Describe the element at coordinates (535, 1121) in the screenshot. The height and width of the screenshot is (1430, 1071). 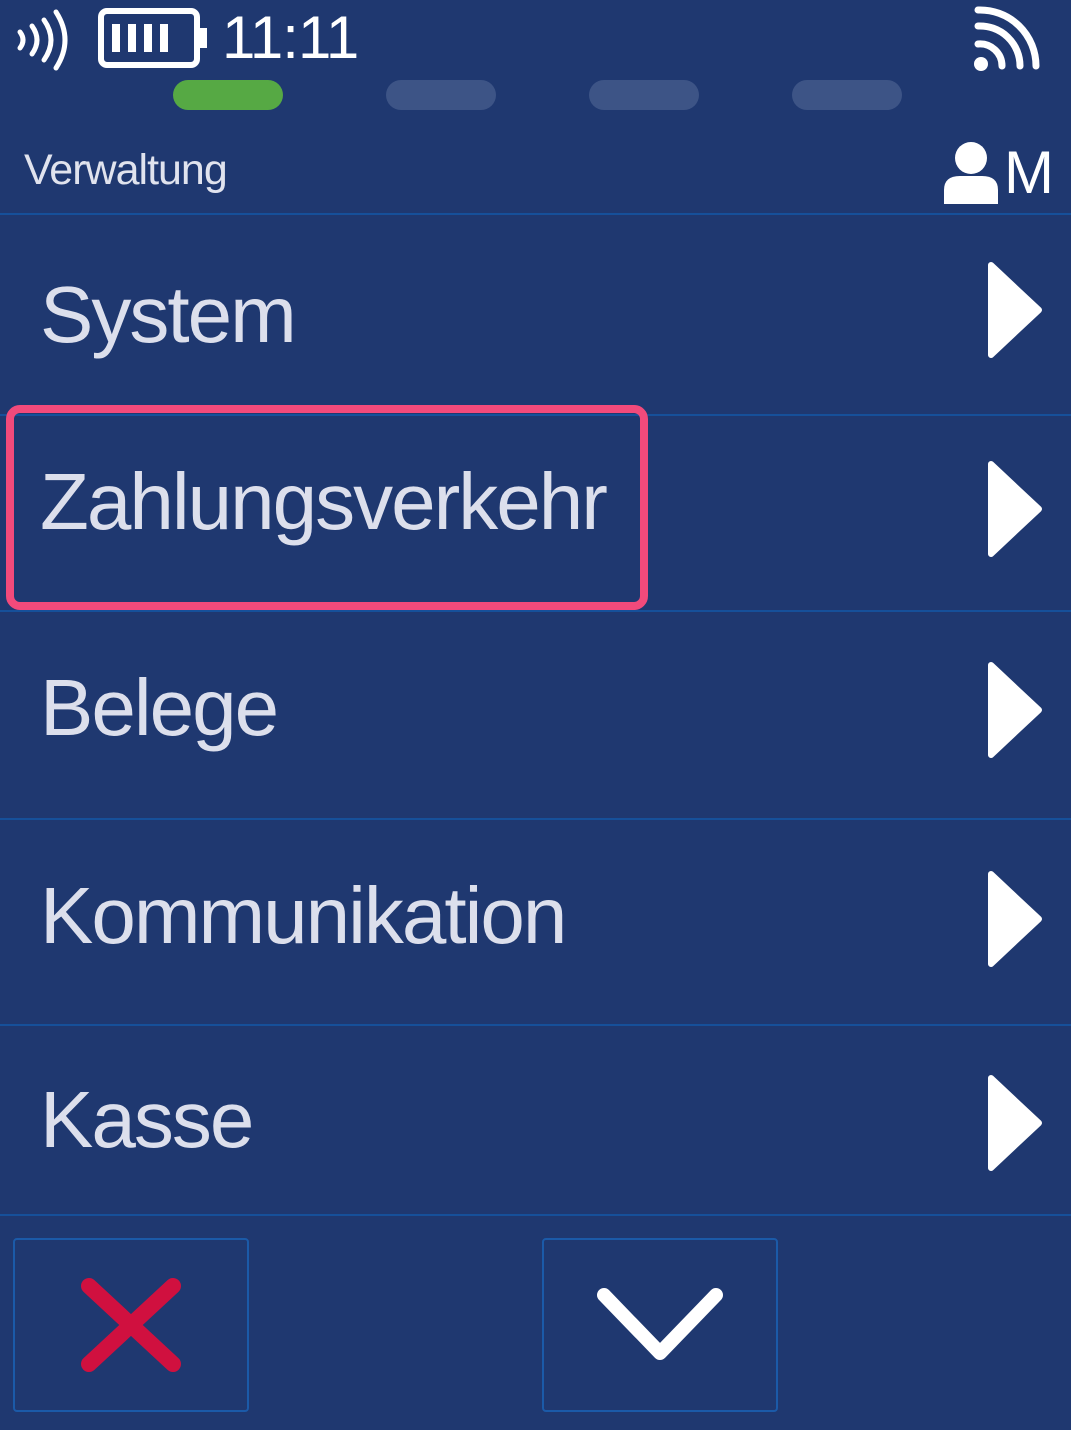
I see `menu-item-kasse: Kasse` at that location.